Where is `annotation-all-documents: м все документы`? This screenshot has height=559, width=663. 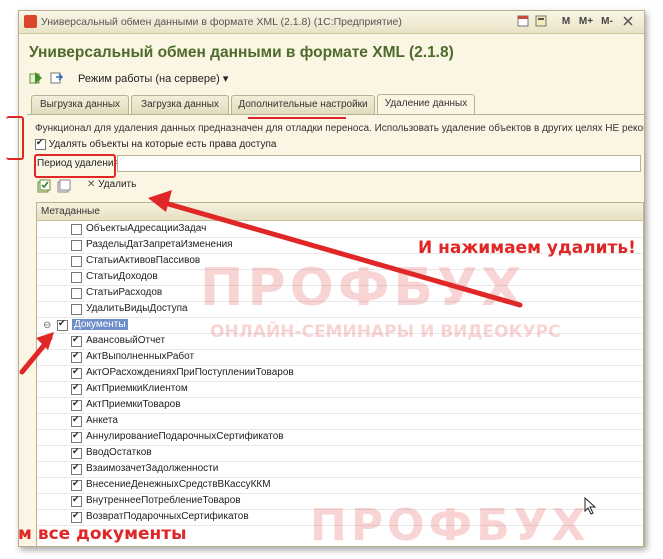
annotation-all-documents: м все документы is located at coordinates (102, 534).